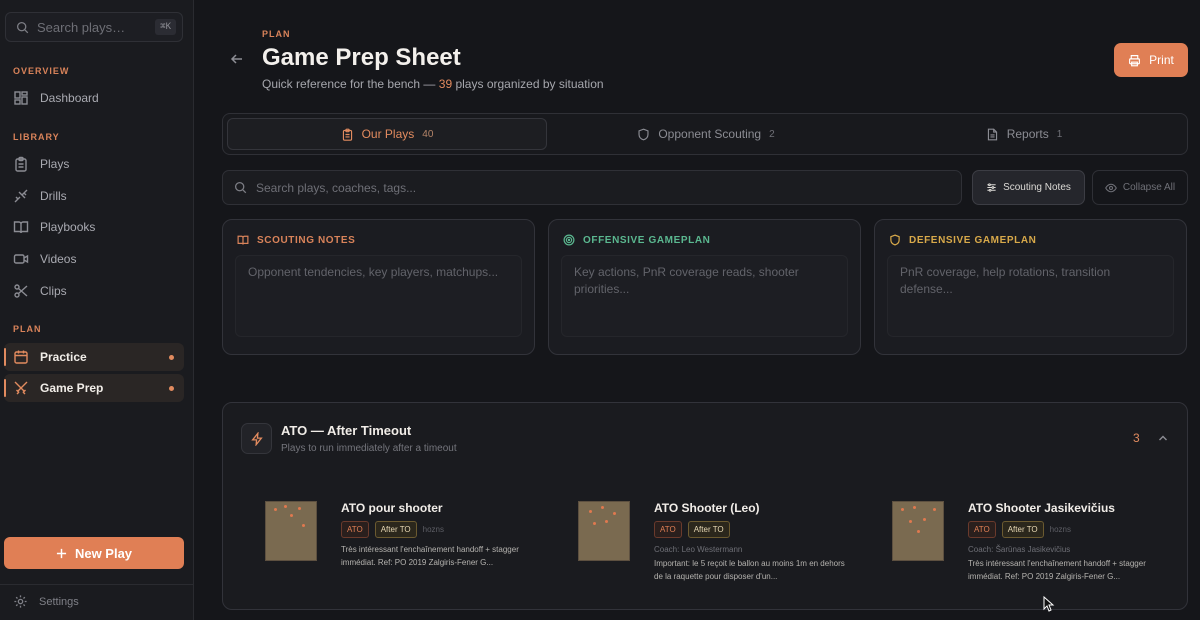  Describe the element at coordinates (63, 357) in the screenshot. I see `sidebar-item-label: Practice` at that location.